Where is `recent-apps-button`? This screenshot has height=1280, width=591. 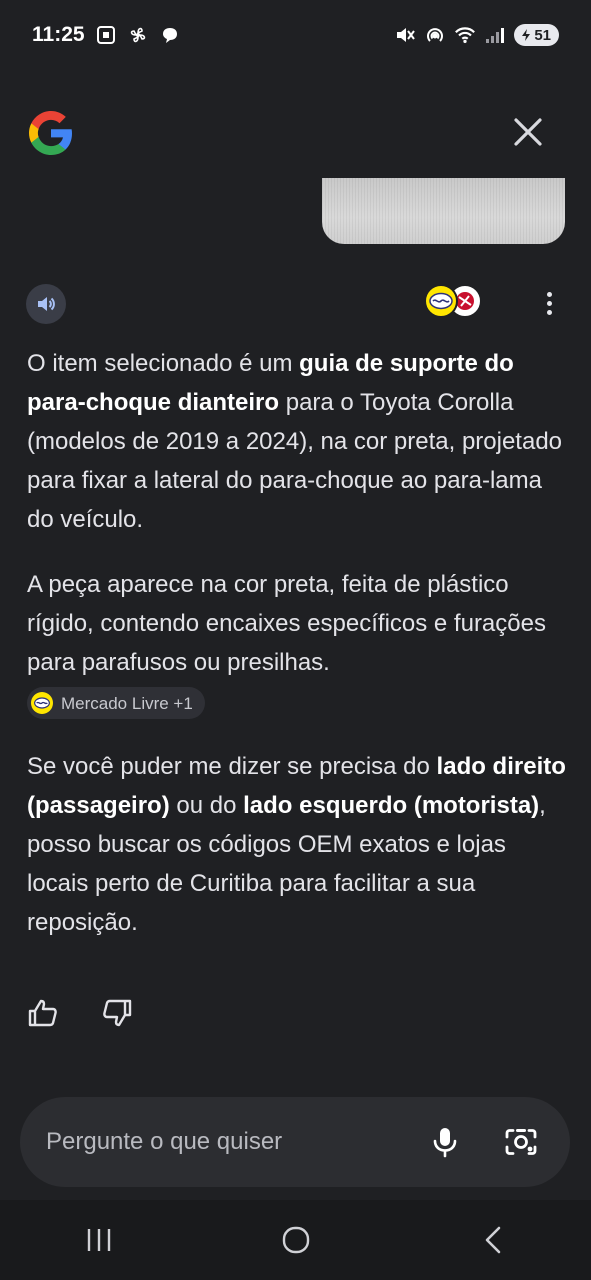
recent-apps-button is located at coordinates (99, 1240).